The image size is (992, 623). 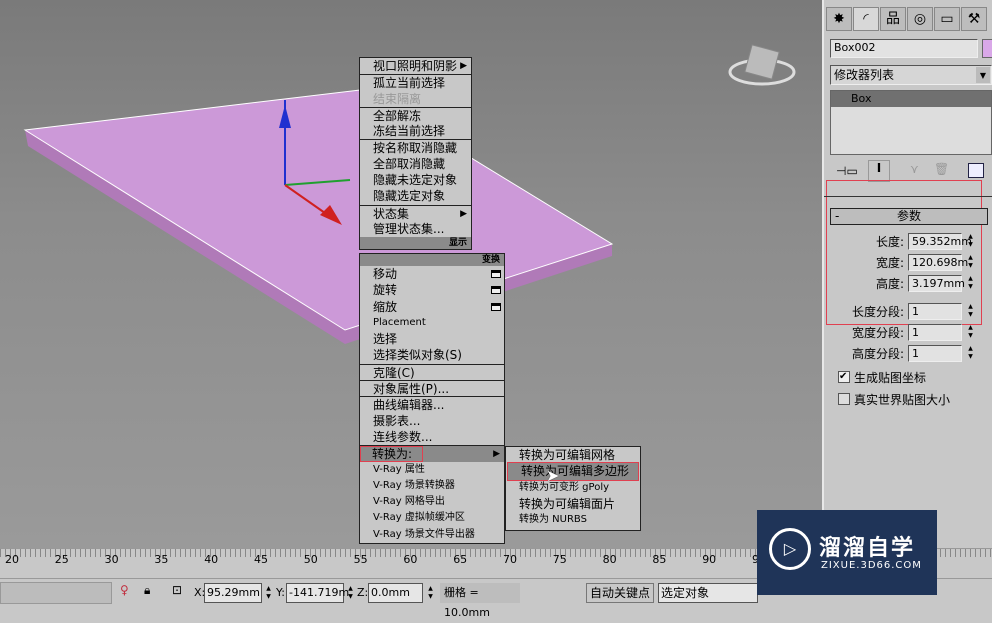 What do you see at coordinates (844, 399) in the screenshot?
I see `real-world-map-size-checkbox` at bounding box center [844, 399].